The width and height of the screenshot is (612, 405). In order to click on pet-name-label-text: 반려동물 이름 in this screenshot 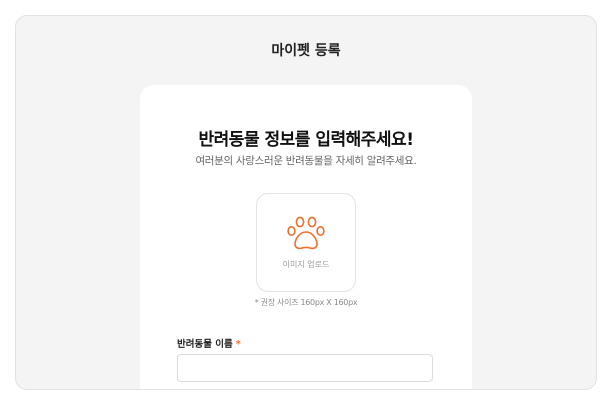, I will do `click(205, 344)`.